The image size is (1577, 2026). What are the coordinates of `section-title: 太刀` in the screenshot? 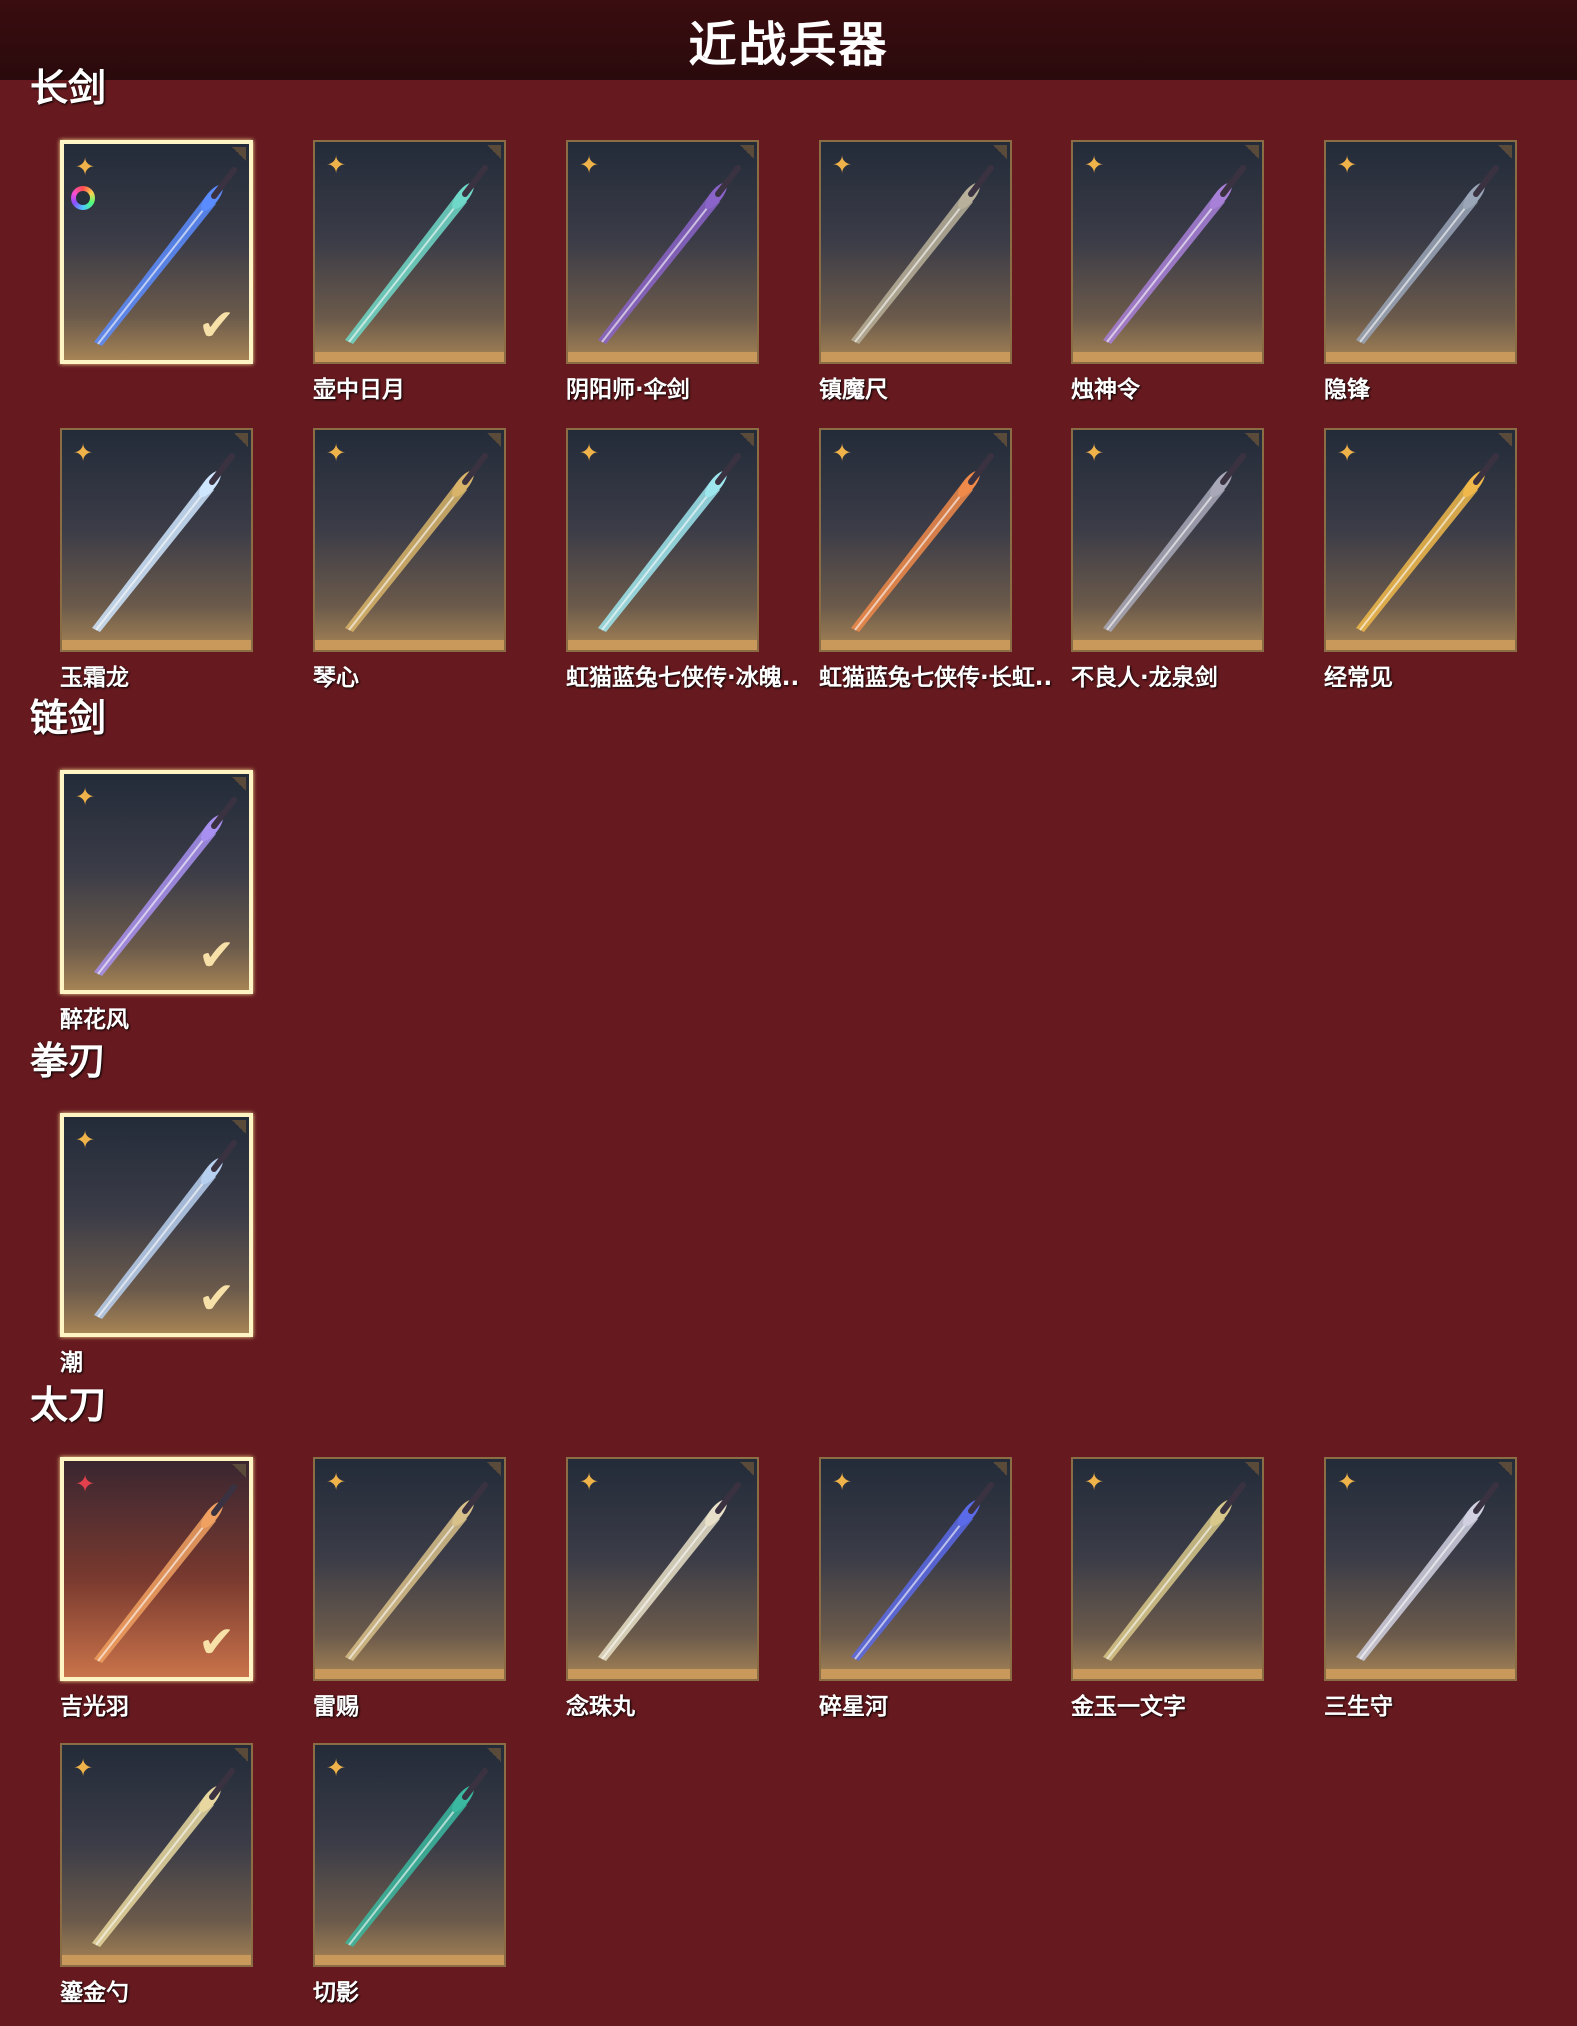 It's located at (68, 1405).